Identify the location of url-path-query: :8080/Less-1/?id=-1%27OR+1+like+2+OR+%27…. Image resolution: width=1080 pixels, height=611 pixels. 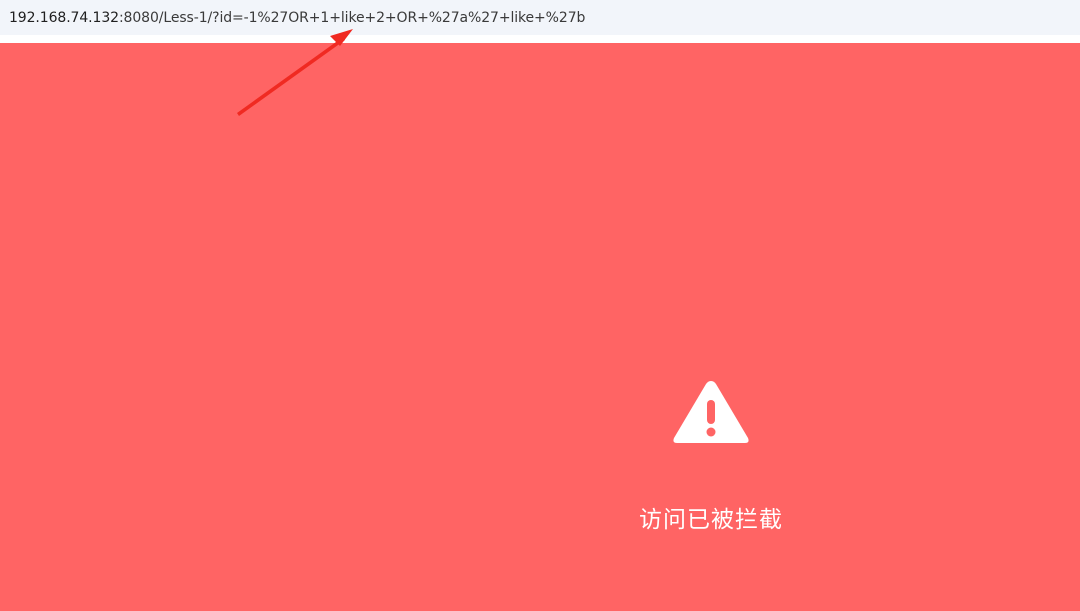
(352, 17).